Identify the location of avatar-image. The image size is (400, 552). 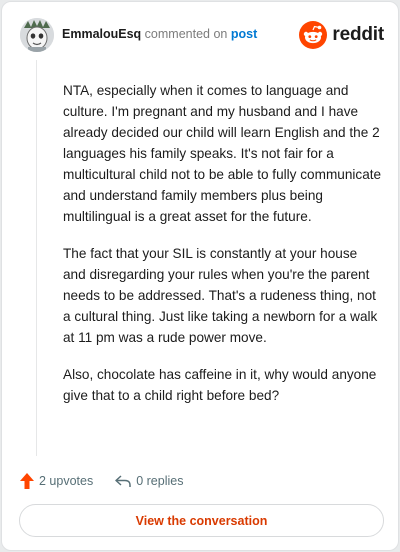
(37, 35).